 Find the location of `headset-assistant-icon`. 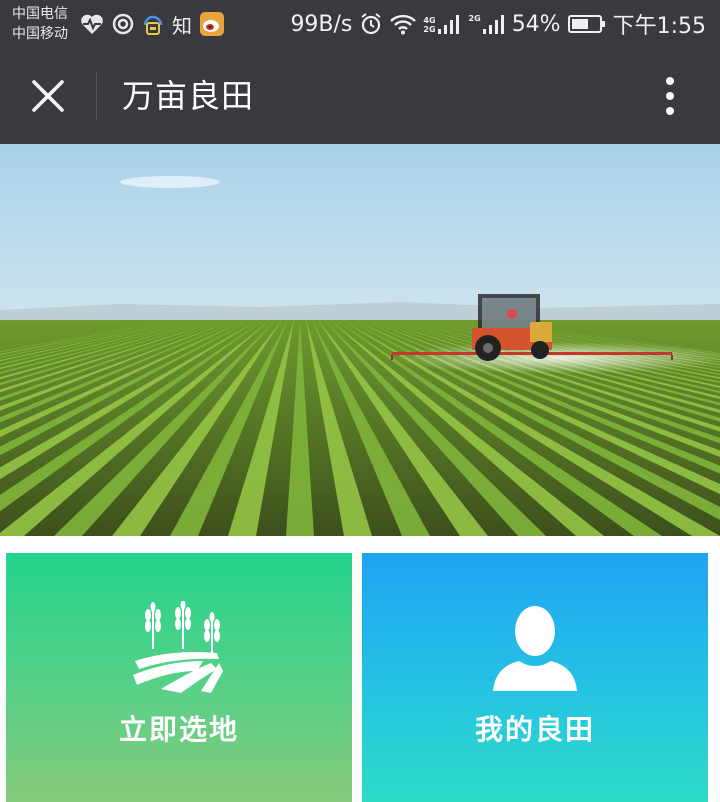

headset-assistant-icon is located at coordinates (153, 24).